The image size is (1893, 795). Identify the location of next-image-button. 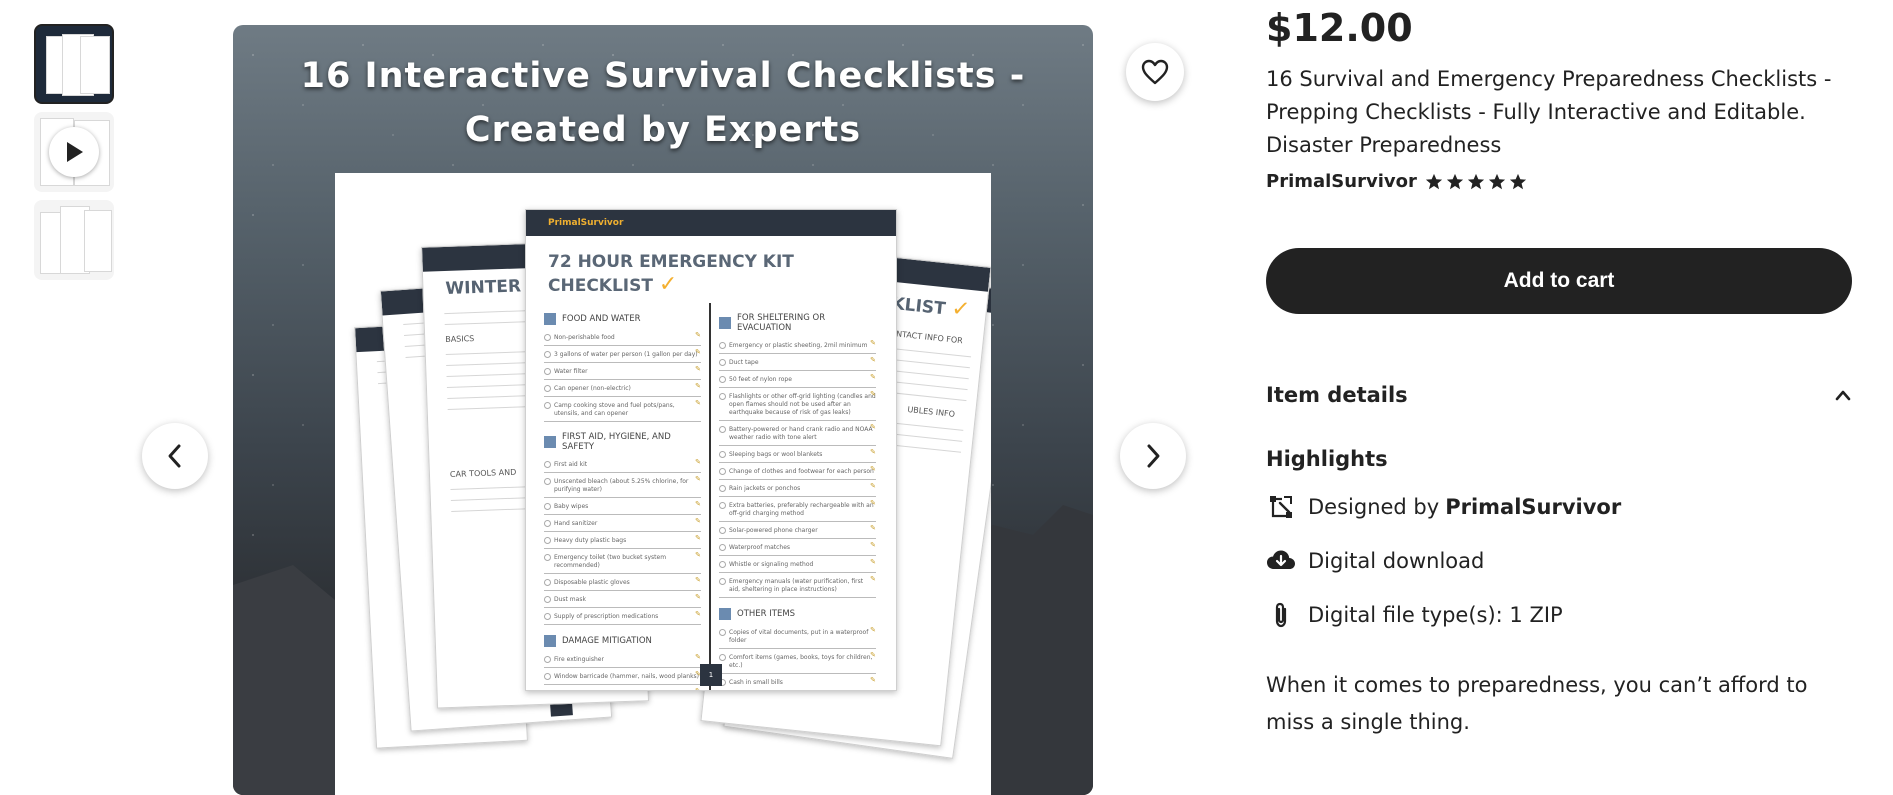
(1153, 456).